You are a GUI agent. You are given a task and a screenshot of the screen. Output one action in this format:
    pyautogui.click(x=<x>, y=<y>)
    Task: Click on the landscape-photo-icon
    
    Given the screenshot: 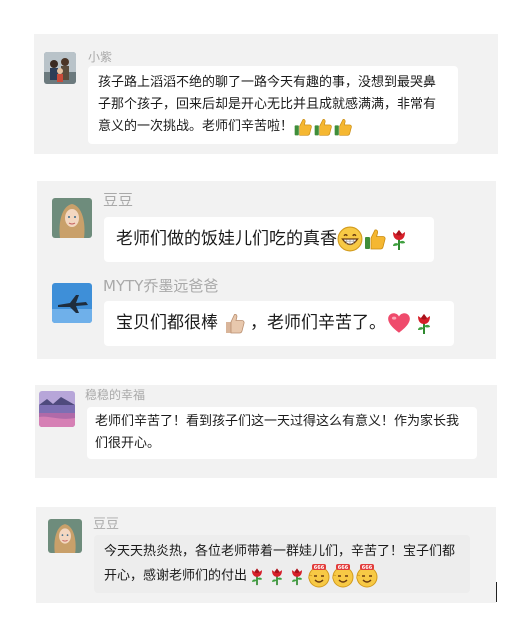 What is the action you would take?
    pyautogui.click(x=57, y=409)
    